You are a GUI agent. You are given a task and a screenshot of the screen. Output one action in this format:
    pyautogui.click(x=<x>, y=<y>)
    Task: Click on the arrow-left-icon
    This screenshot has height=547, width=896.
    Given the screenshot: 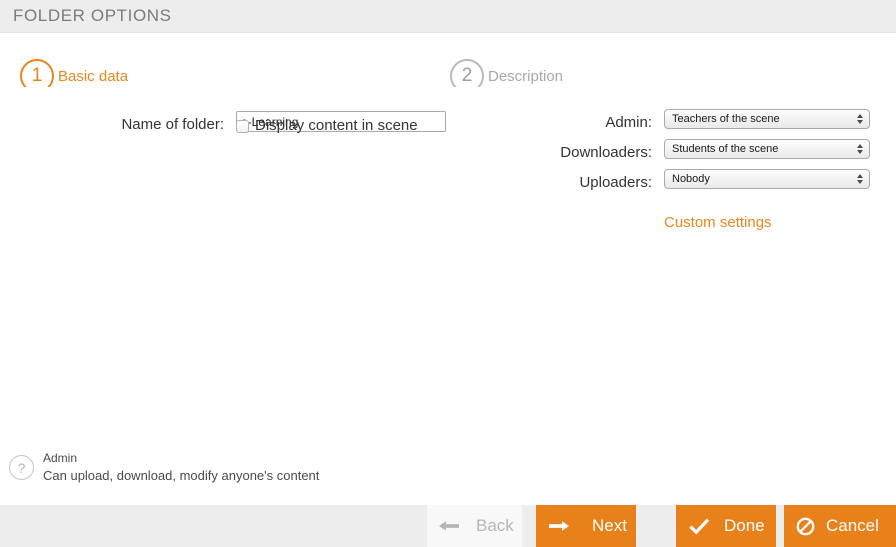 What is the action you would take?
    pyautogui.click(x=449, y=526)
    